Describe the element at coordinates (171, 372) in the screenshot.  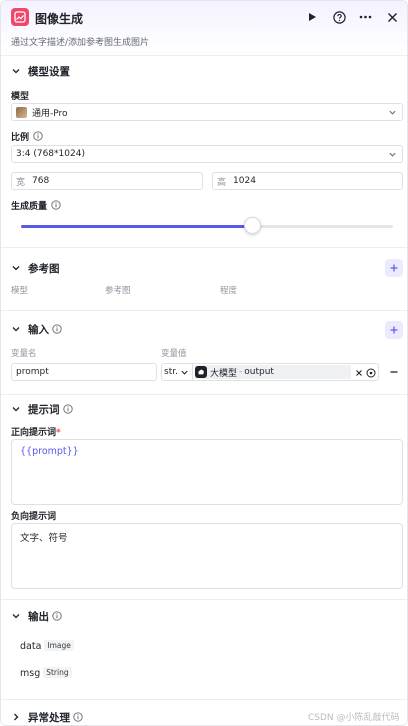
I see `type-value: str.` at that location.